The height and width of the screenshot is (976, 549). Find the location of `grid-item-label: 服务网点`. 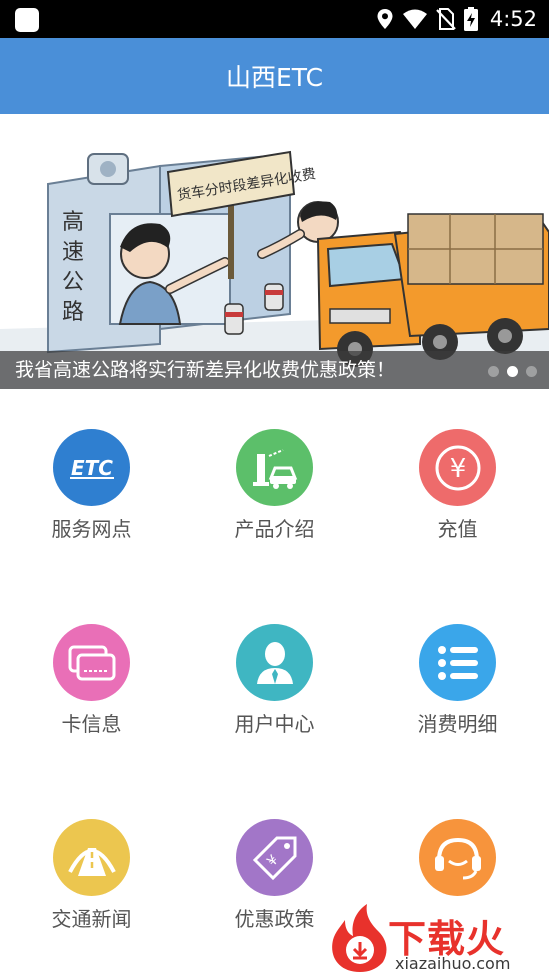

grid-item-label: 服务网点 is located at coordinates (91, 529).